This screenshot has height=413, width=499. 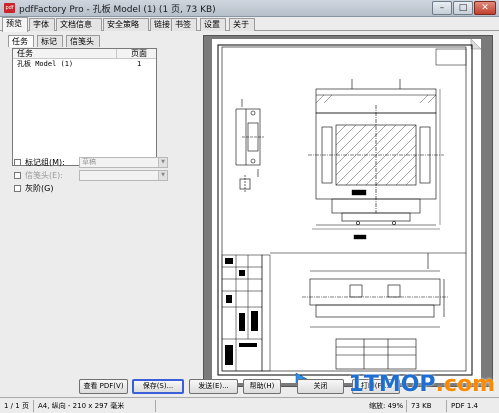 What do you see at coordinates (21, 41) in the screenshot?
I see `subtab-tasks: 任务` at bounding box center [21, 41].